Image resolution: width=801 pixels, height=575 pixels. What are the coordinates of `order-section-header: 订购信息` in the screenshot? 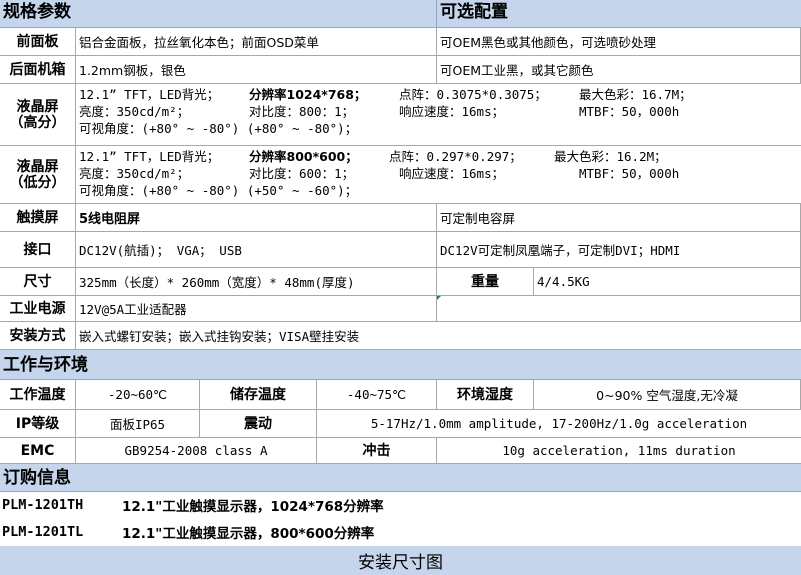 It's located at (400, 478).